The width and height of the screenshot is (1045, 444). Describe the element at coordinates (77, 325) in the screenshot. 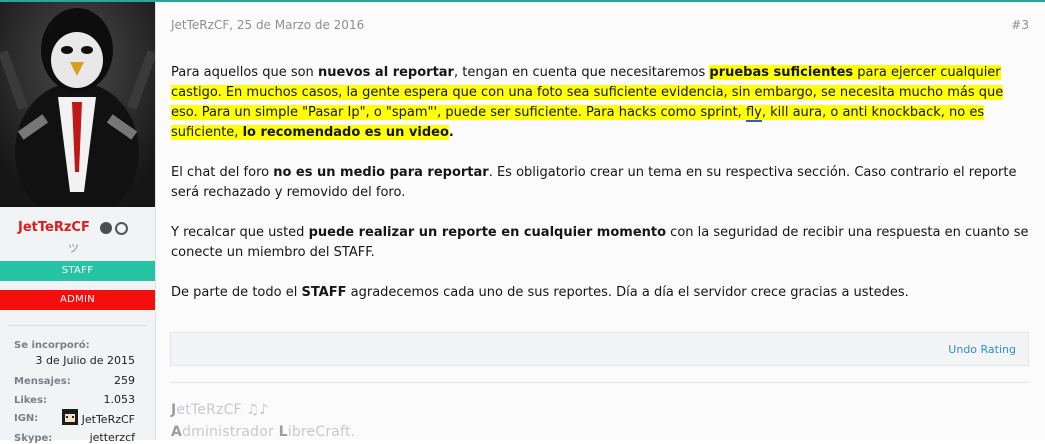

I see `sidebar-divider` at that location.